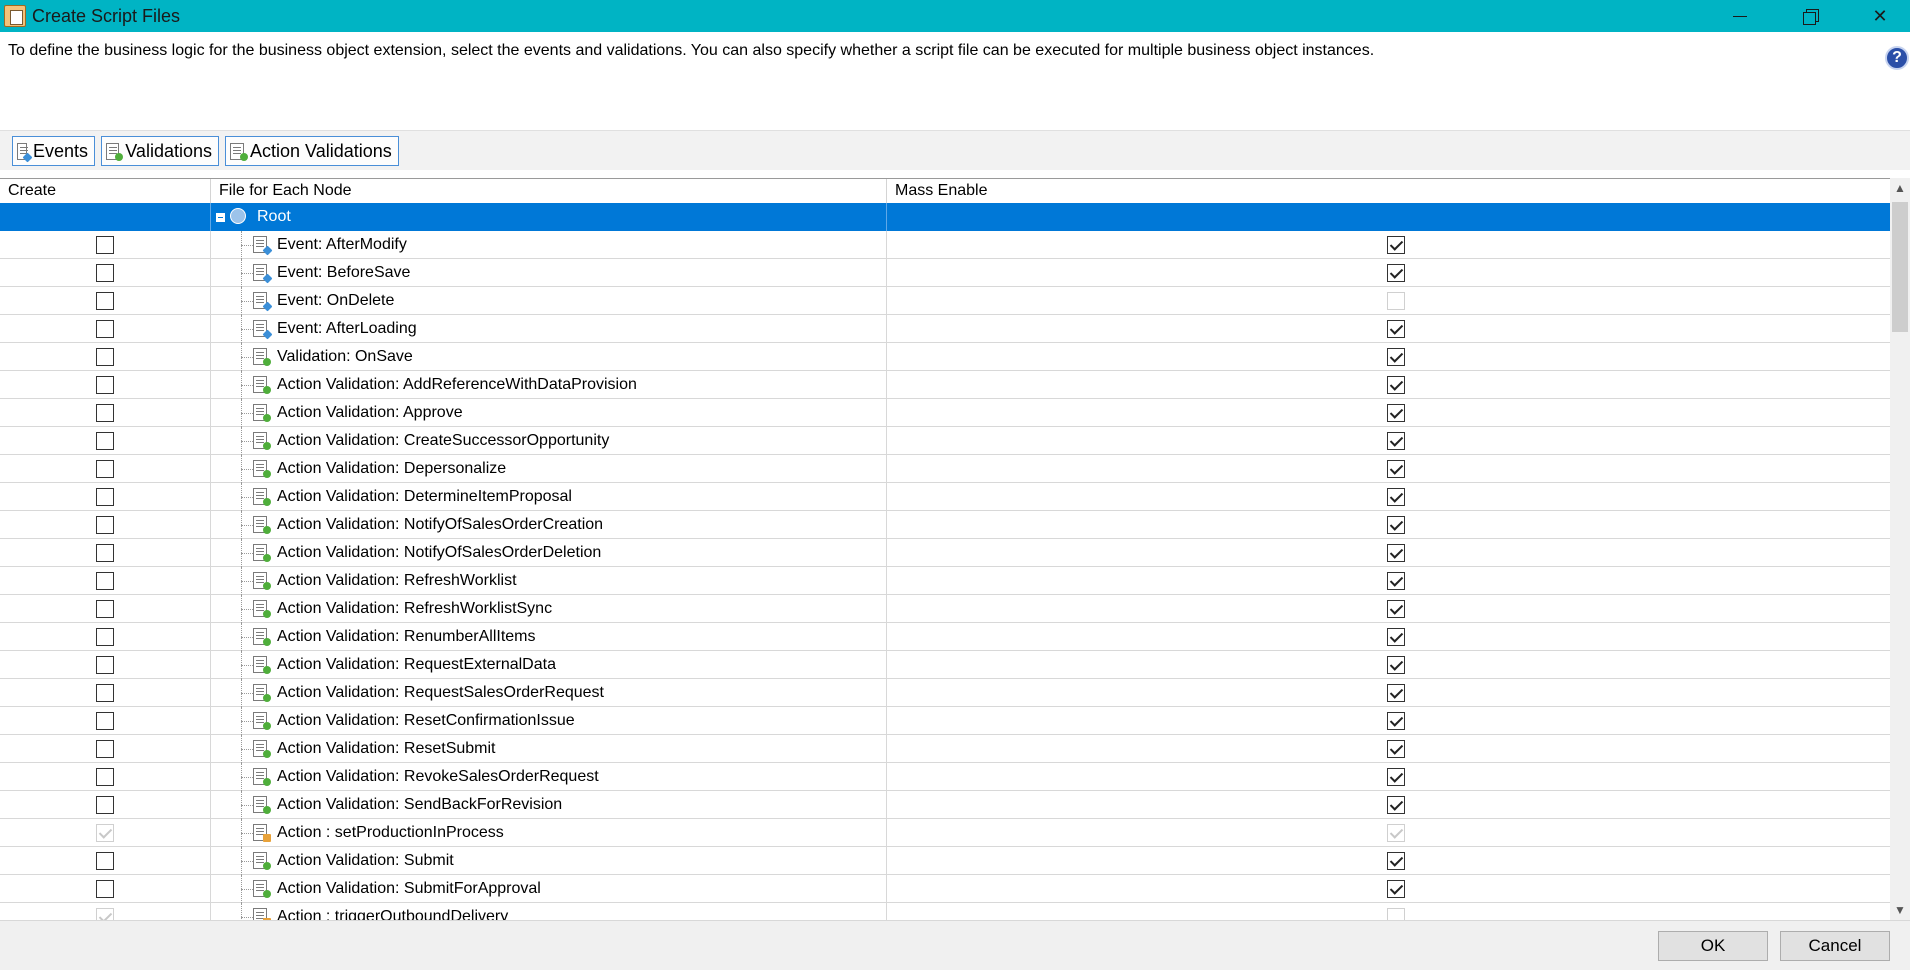 This screenshot has width=1910, height=970. What do you see at coordinates (945, 637) in the screenshot?
I see `table-row: Action Validation: RenumberAllItems` at bounding box center [945, 637].